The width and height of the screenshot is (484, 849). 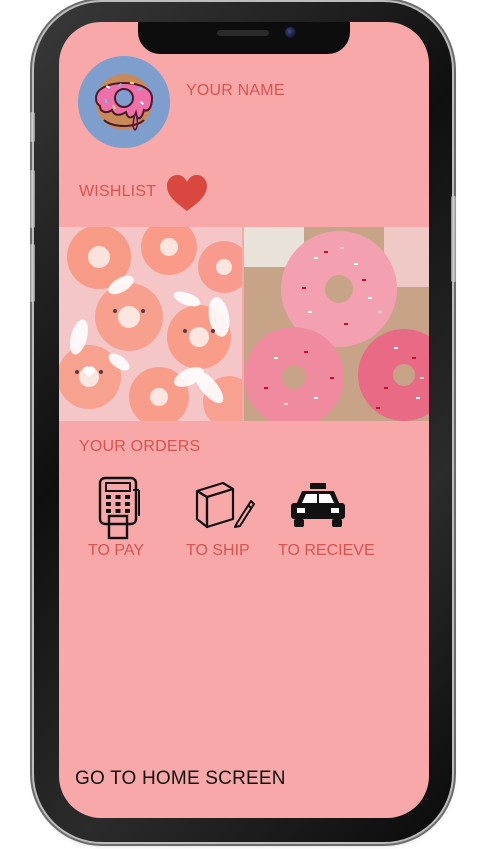 I want to click on volume-down-button, so click(x=32, y=273).